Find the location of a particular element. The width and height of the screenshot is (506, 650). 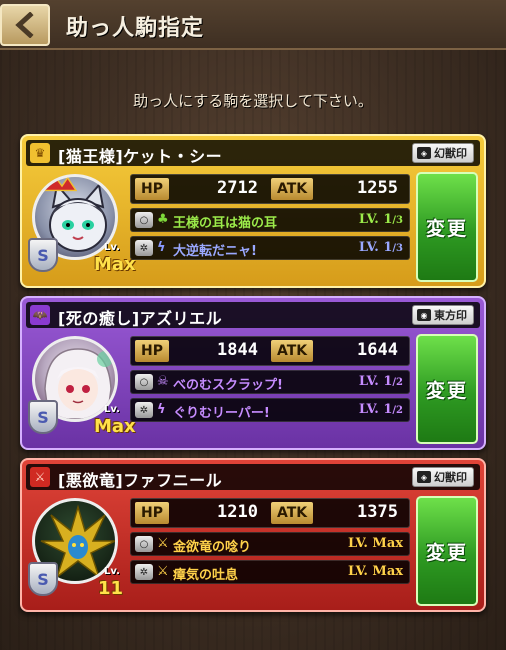

seal-icon: ◉ is located at coordinates (424, 315).